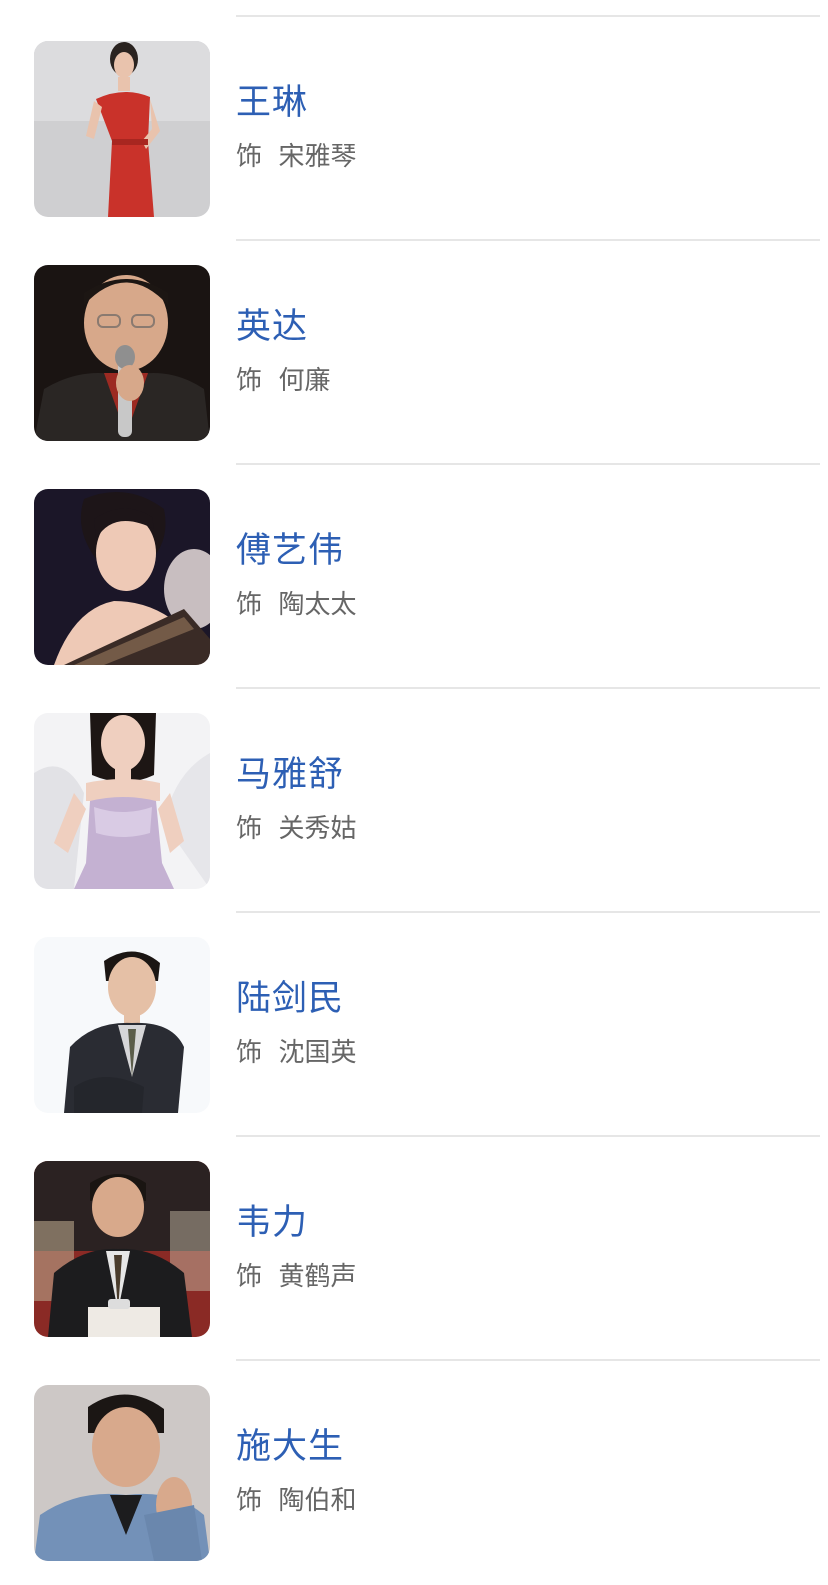  I want to click on actor-name: 韦力, so click(272, 1223).